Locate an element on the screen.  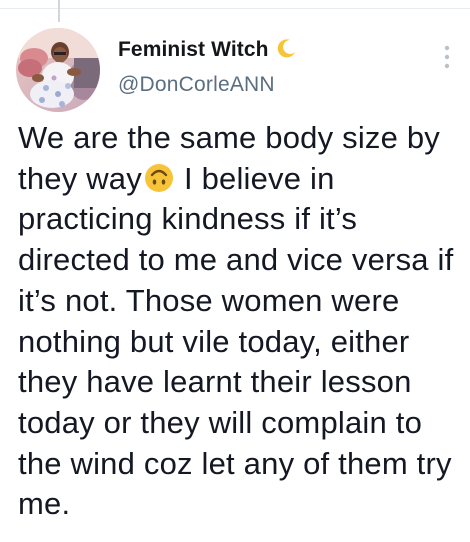
crescent-moon-icon is located at coordinates (286, 49).